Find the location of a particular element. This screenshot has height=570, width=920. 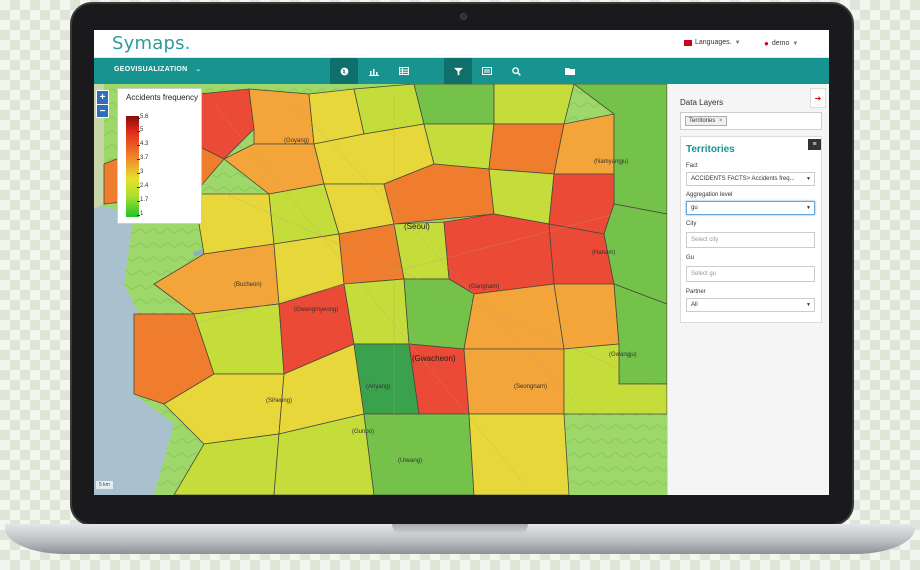

panel-title: Data Layers is located at coordinates (702, 102).